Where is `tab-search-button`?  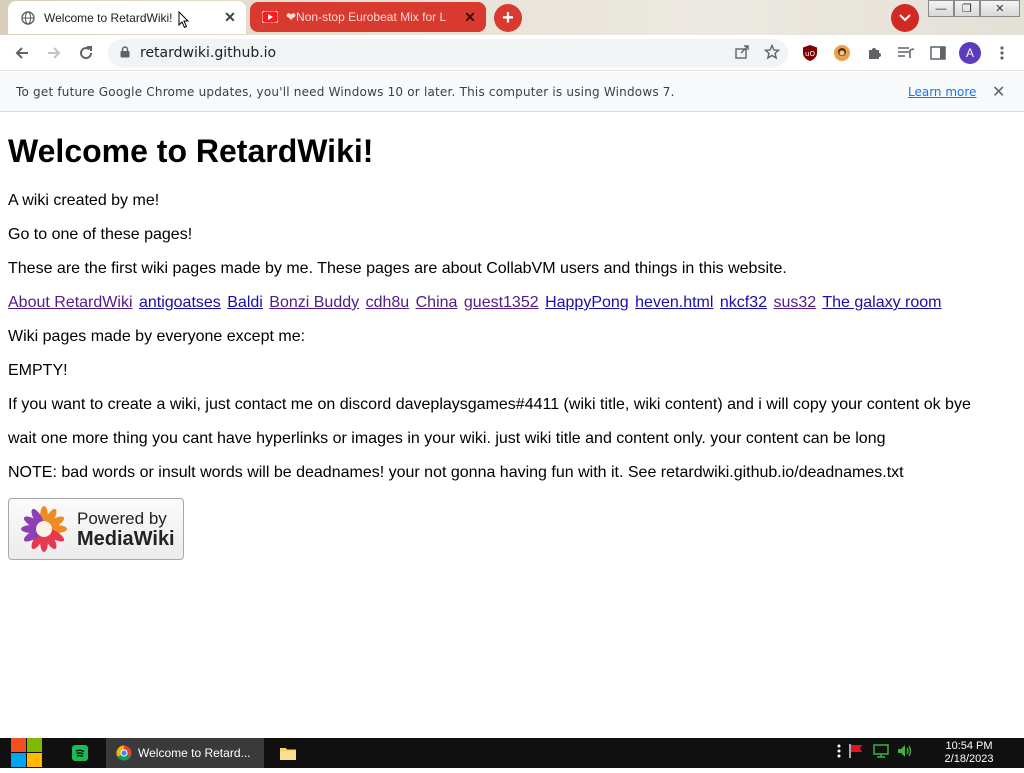
tab-search-button is located at coordinates (905, 18).